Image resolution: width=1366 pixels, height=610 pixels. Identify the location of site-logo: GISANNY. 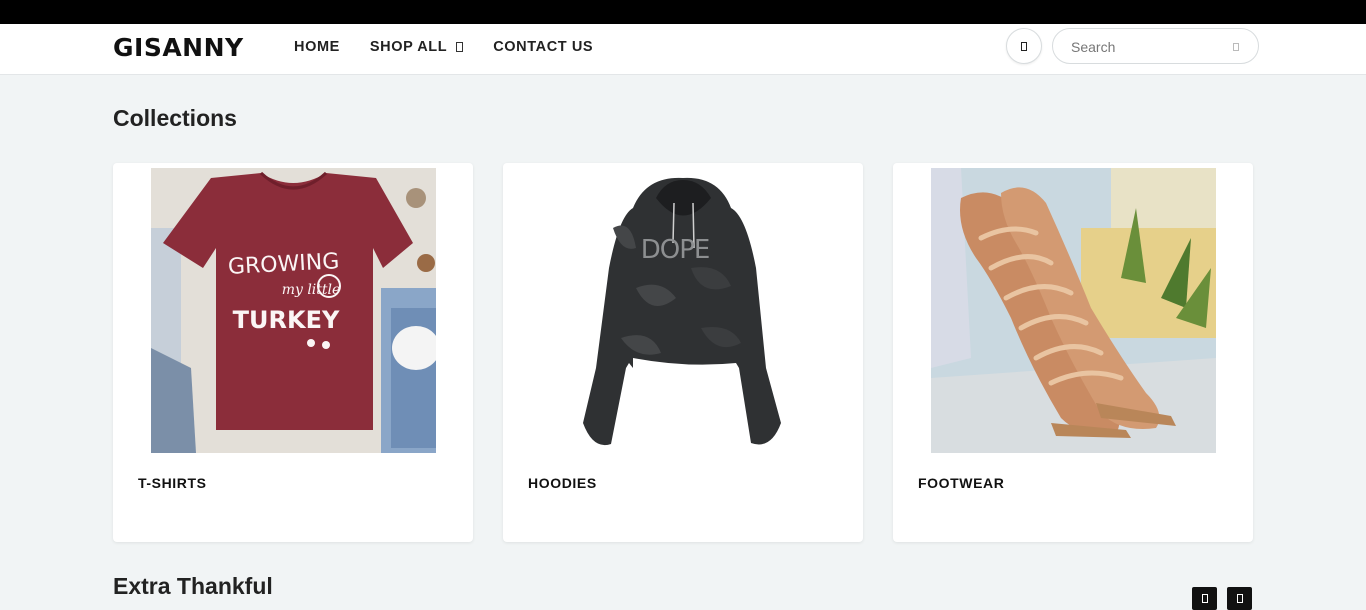
(178, 47).